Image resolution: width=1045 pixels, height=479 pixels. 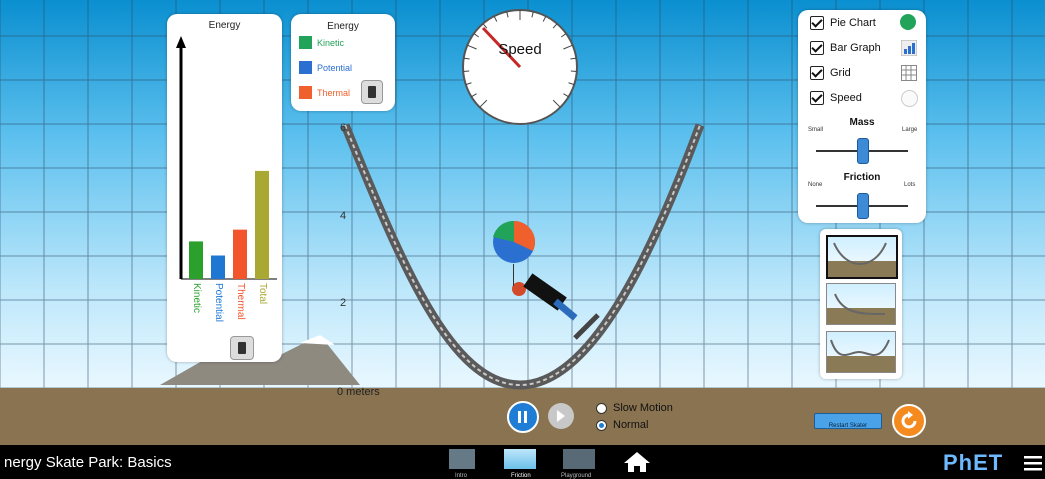 I want to click on normal-radio: Normal, so click(x=622, y=425).